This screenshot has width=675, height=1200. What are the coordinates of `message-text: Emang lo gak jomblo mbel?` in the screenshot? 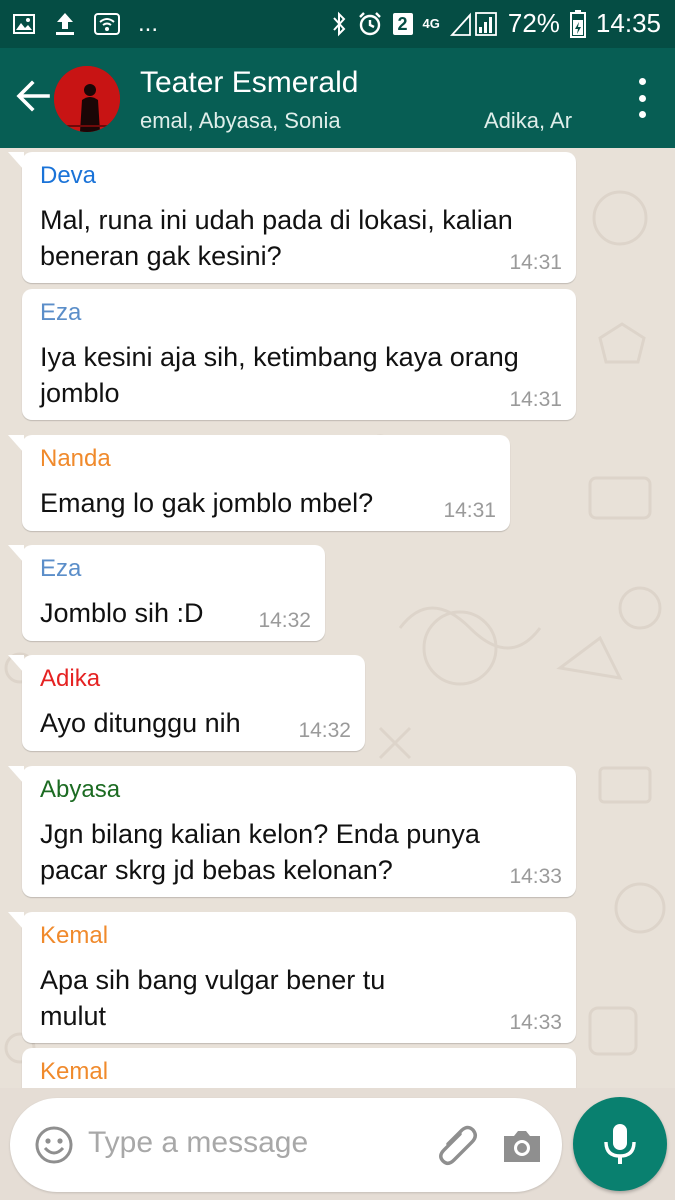 It's located at (206, 503).